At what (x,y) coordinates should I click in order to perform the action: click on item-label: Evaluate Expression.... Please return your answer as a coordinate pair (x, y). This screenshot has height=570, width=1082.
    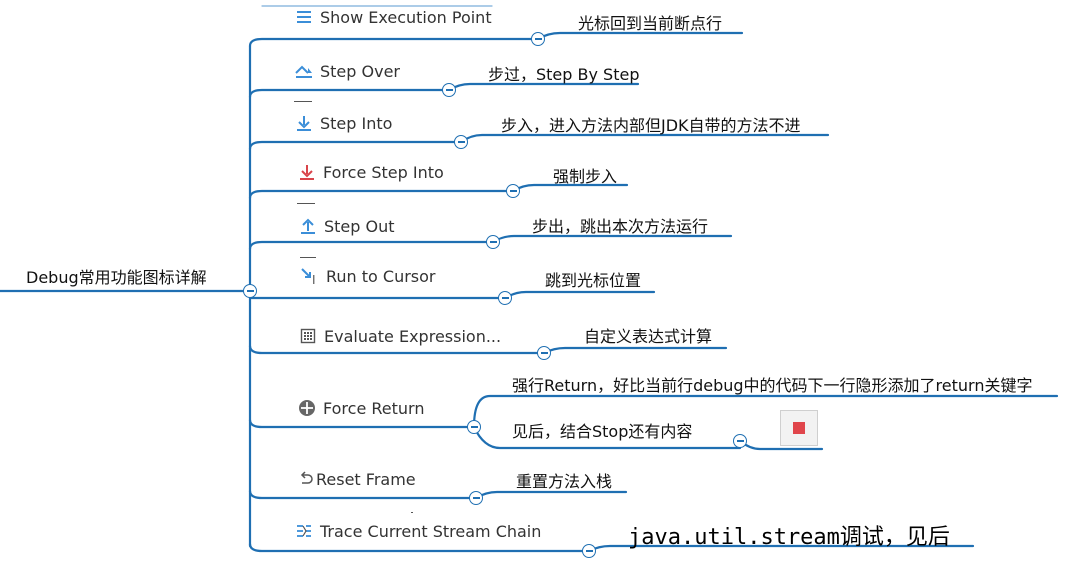
    Looking at the image, I should click on (413, 336).